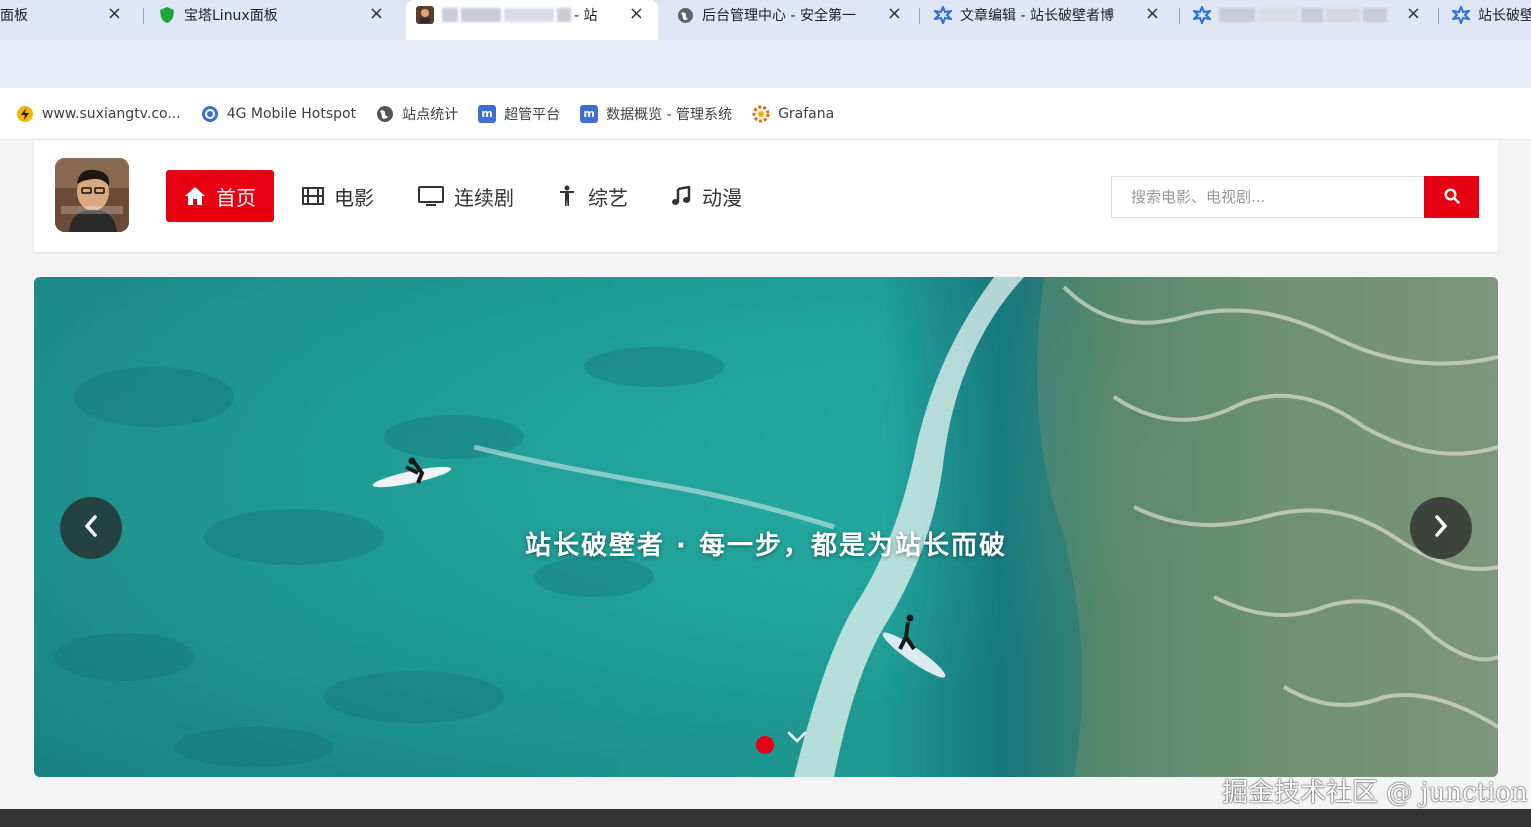 Image resolution: width=1531 pixels, height=827 pixels. What do you see at coordinates (532, 20) in the screenshot?
I see `browser-tab-active: - 站 ×` at bounding box center [532, 20].